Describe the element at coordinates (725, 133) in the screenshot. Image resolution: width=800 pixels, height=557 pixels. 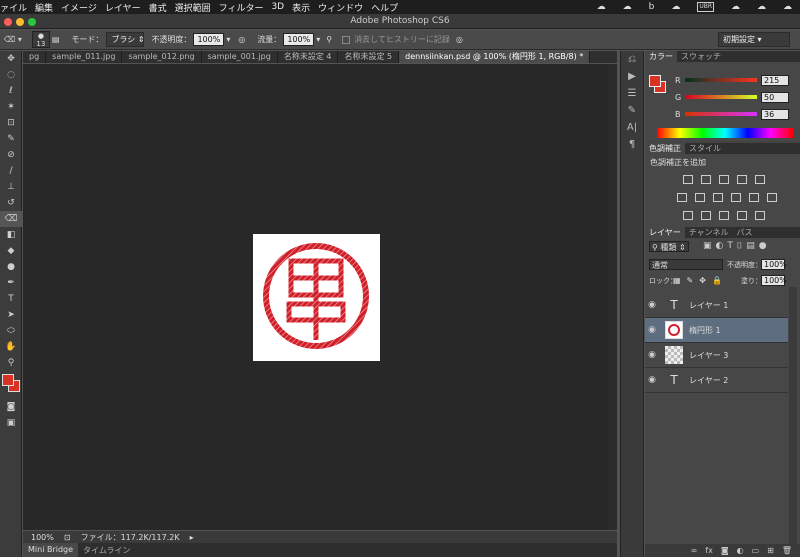
I see `color-spectrum-bar` at that location.